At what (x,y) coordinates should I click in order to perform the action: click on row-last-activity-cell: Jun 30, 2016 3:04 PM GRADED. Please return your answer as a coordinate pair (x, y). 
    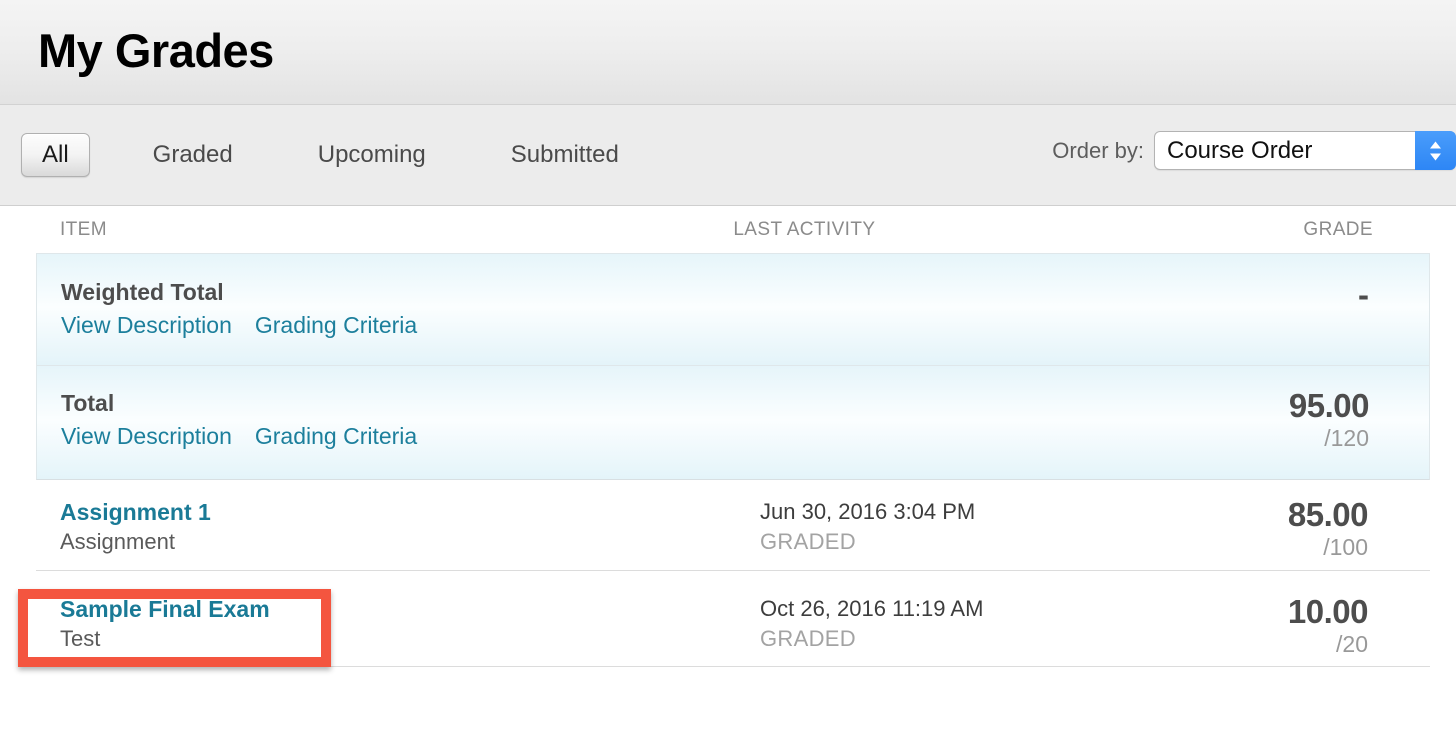
    Looking at the image, I should click on (977, 527).